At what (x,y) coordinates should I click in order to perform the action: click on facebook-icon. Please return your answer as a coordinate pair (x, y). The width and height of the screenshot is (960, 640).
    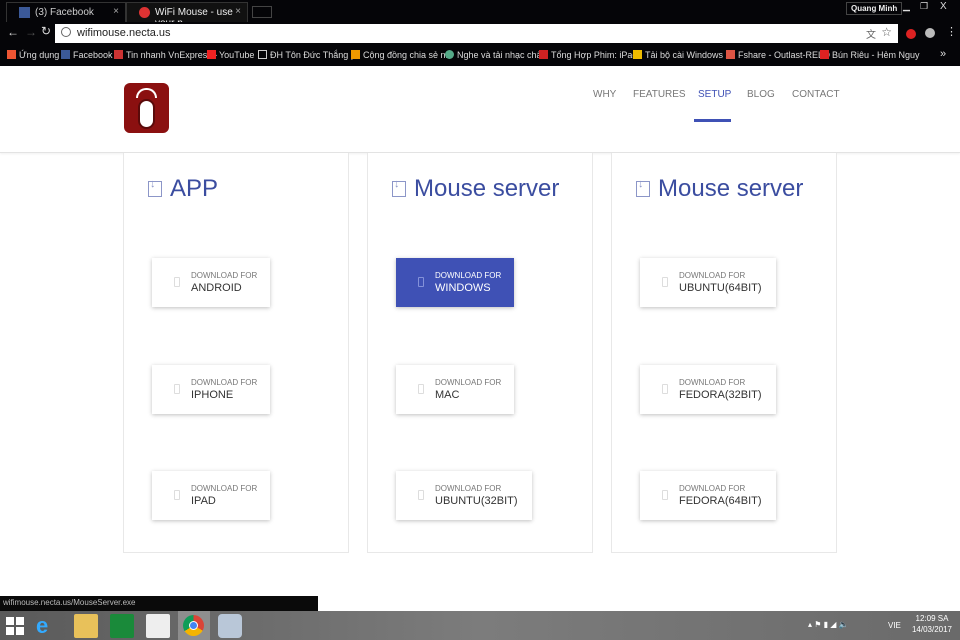
    Looking at the image, I should click on (24, 12).